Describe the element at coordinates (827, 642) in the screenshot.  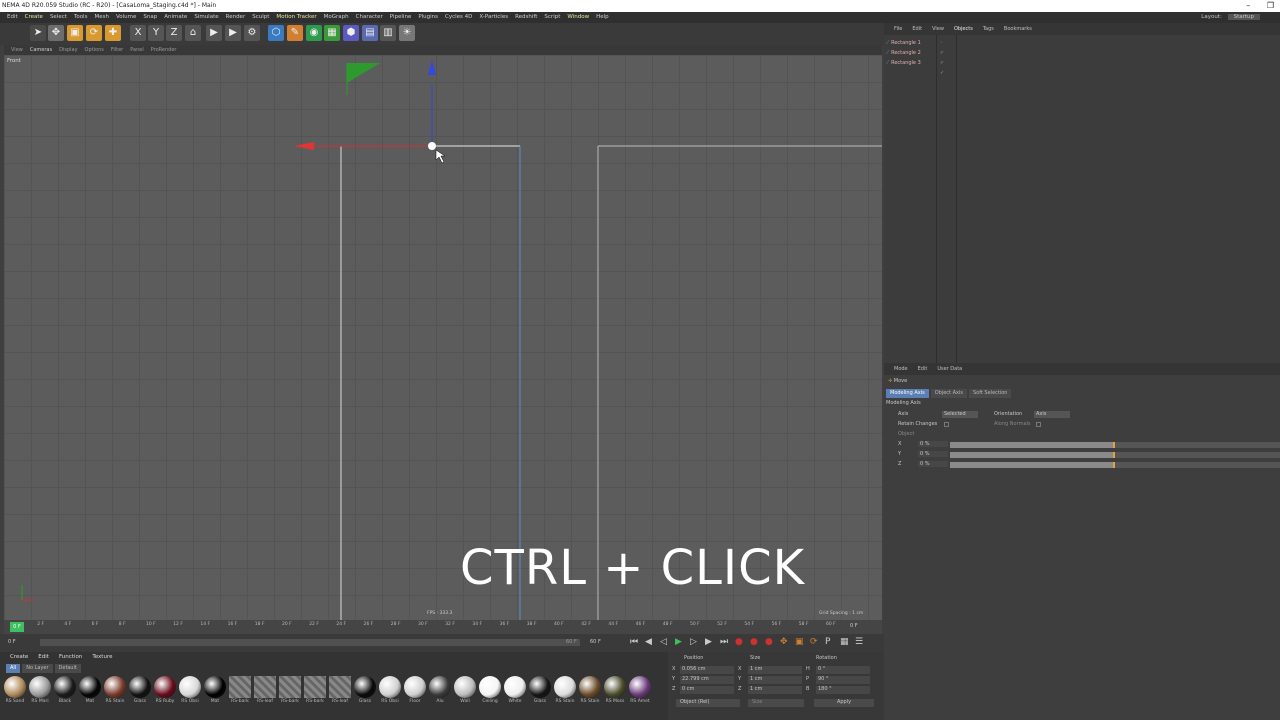
I see `param-key-icon: P` at that location.